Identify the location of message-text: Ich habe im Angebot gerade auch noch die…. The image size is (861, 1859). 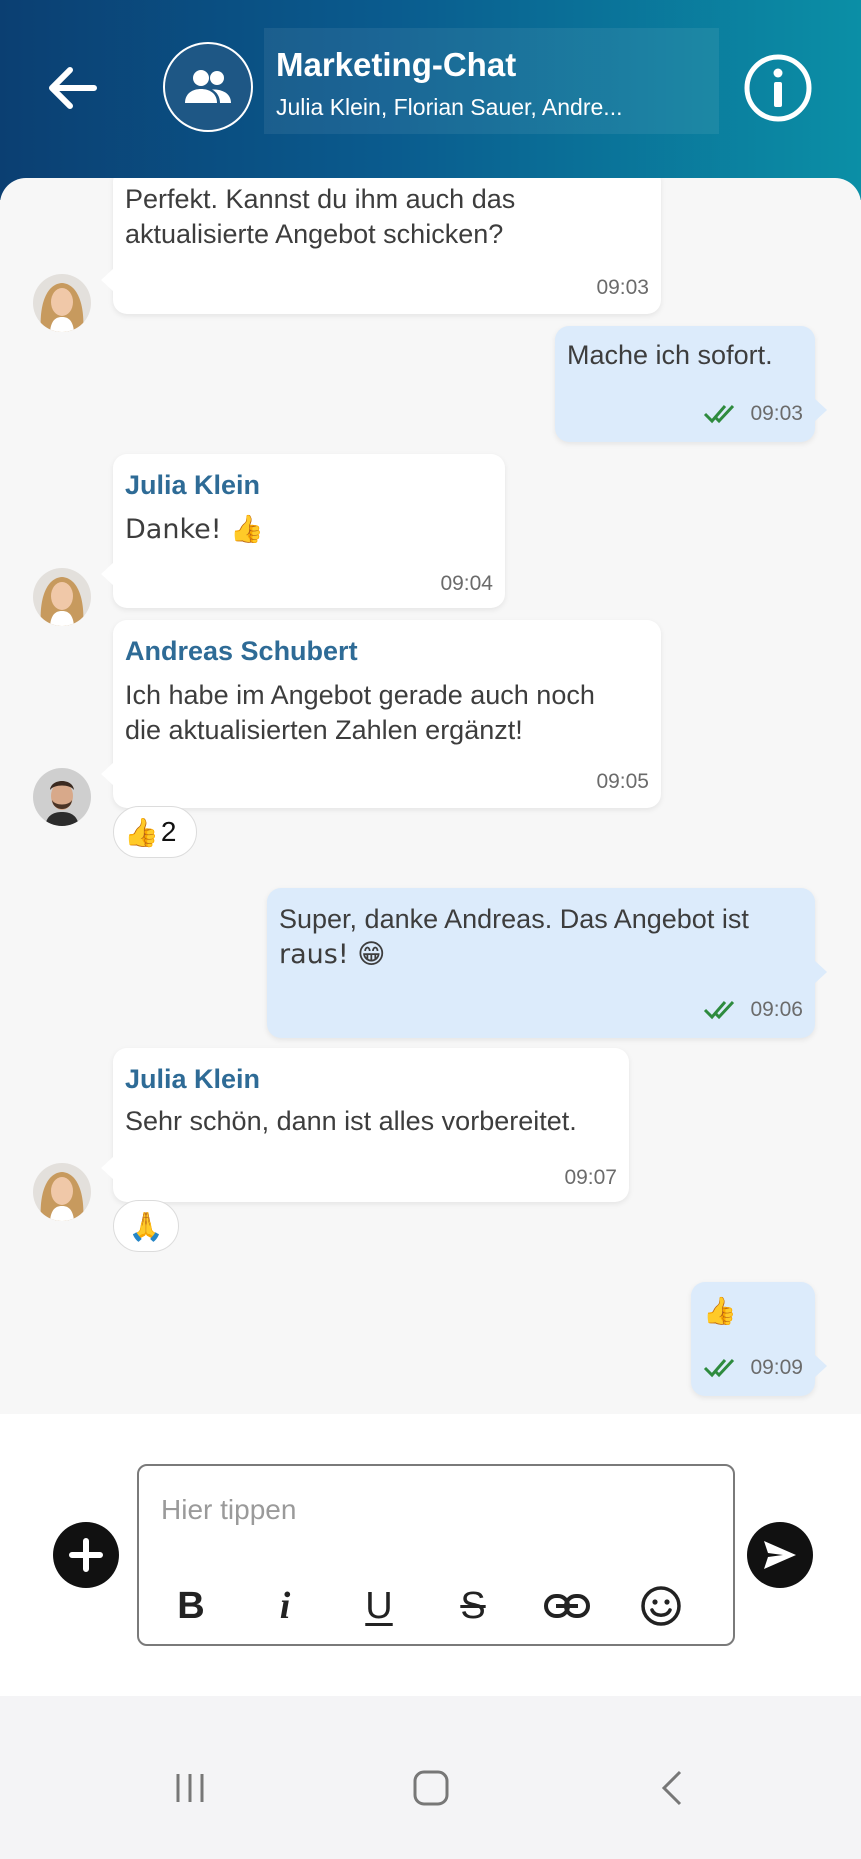
(360, 713).